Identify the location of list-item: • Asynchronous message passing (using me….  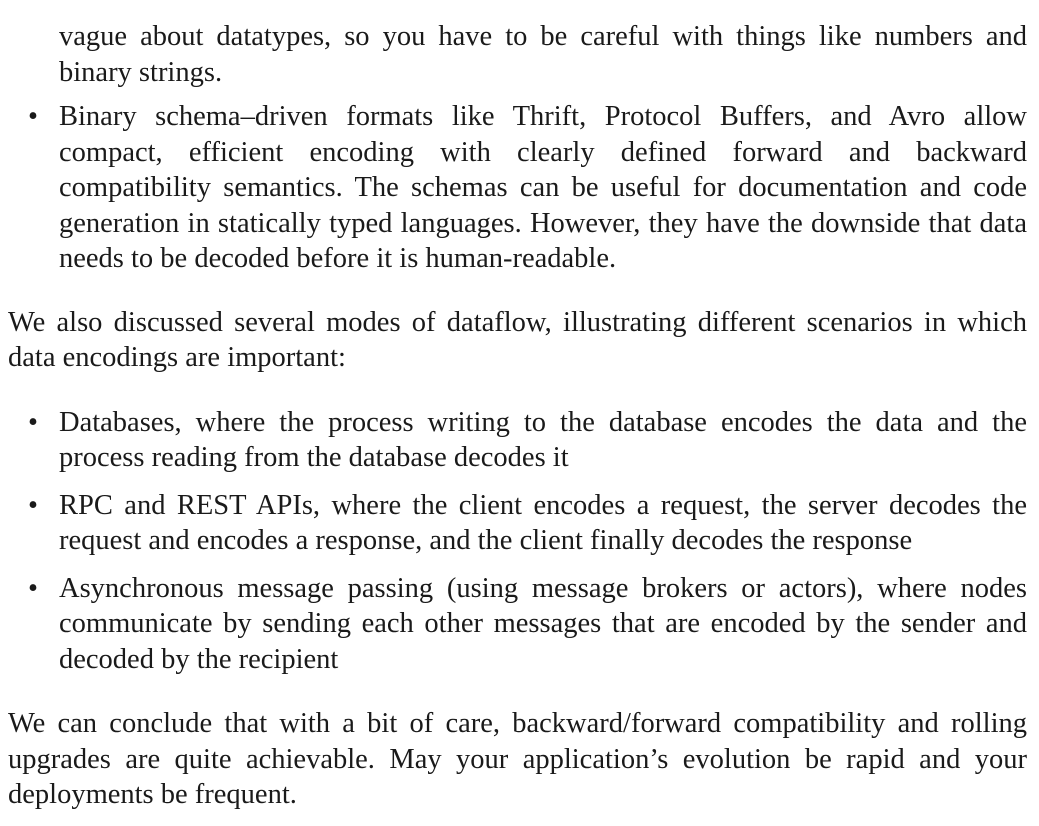
(517, 624).